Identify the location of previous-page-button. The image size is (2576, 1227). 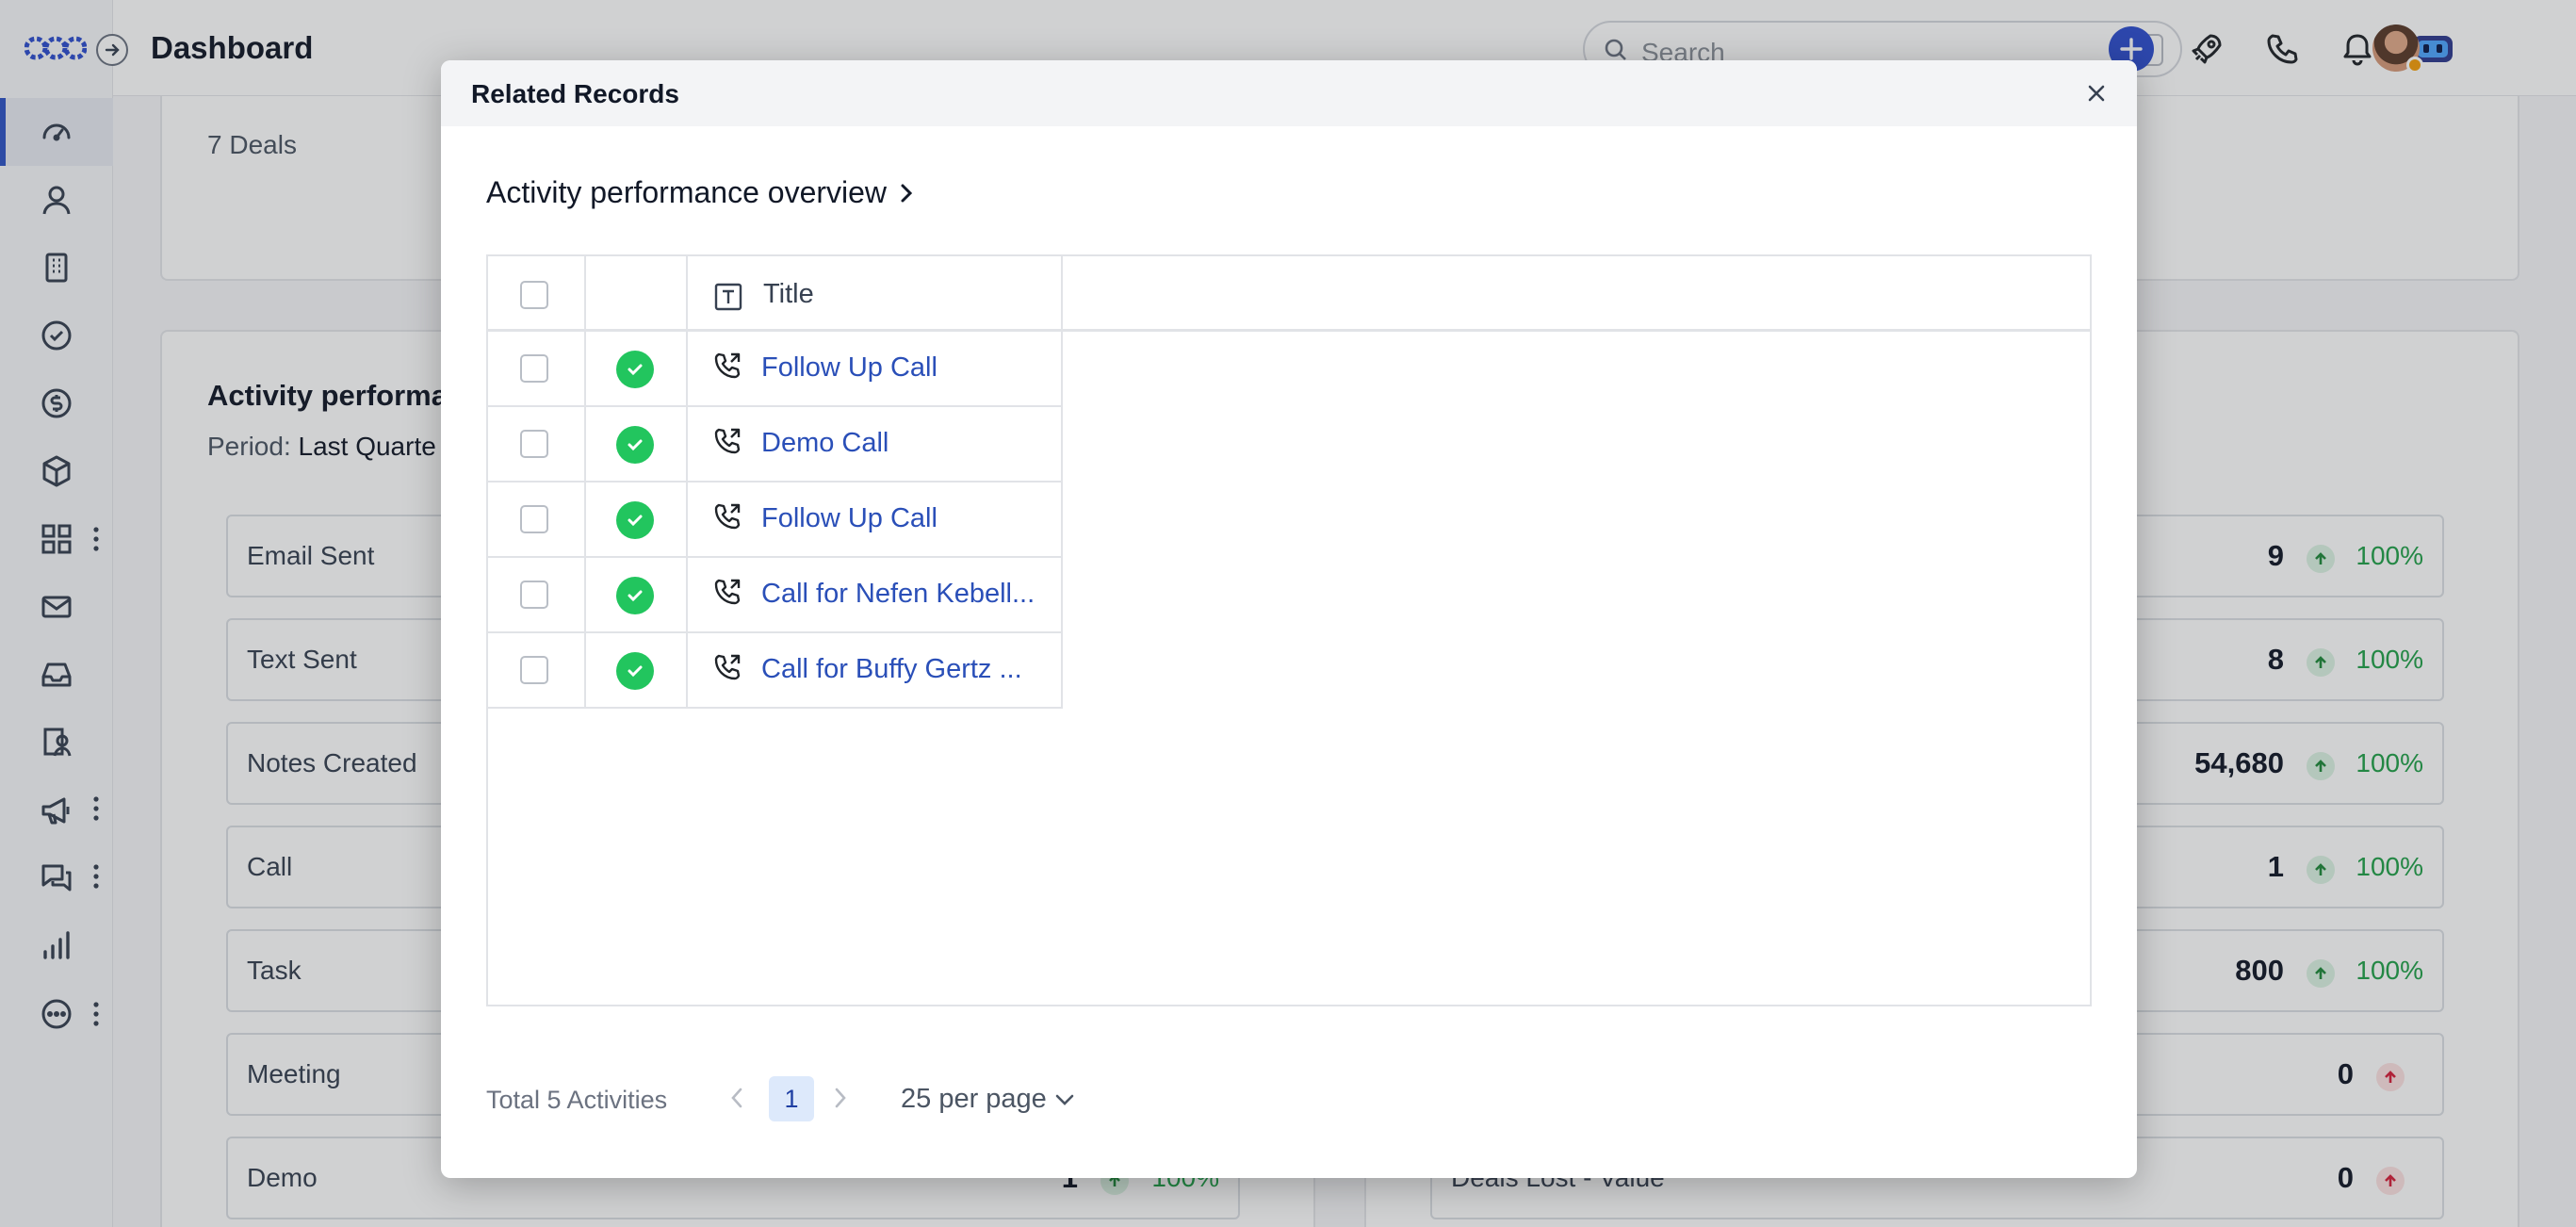
(736, 1100).